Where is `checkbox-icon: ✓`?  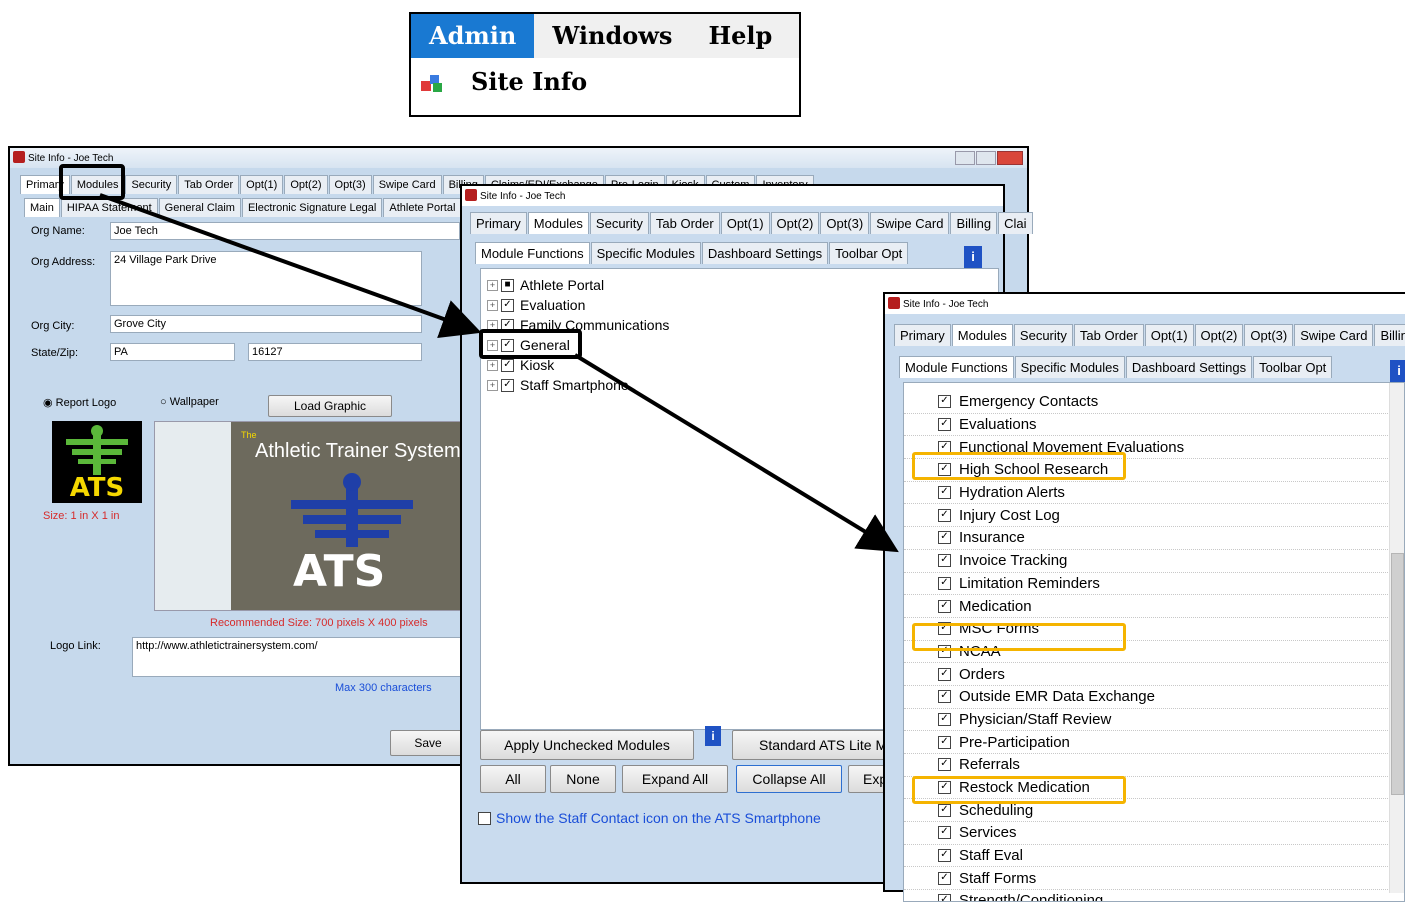
checkbox-icon: ✓ is located at coordinates (944, 897).